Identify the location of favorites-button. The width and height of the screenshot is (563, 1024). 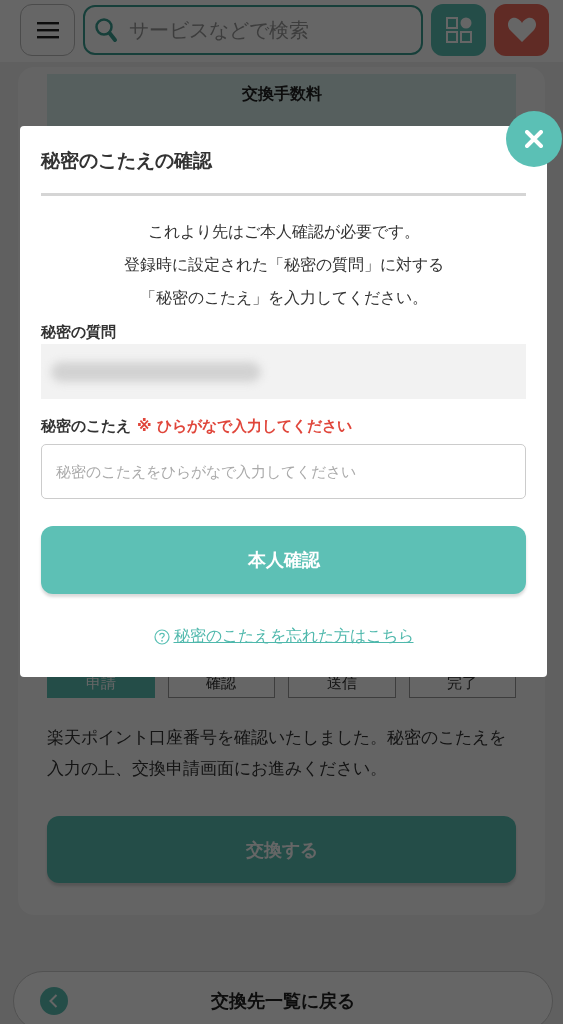
(521, 30).